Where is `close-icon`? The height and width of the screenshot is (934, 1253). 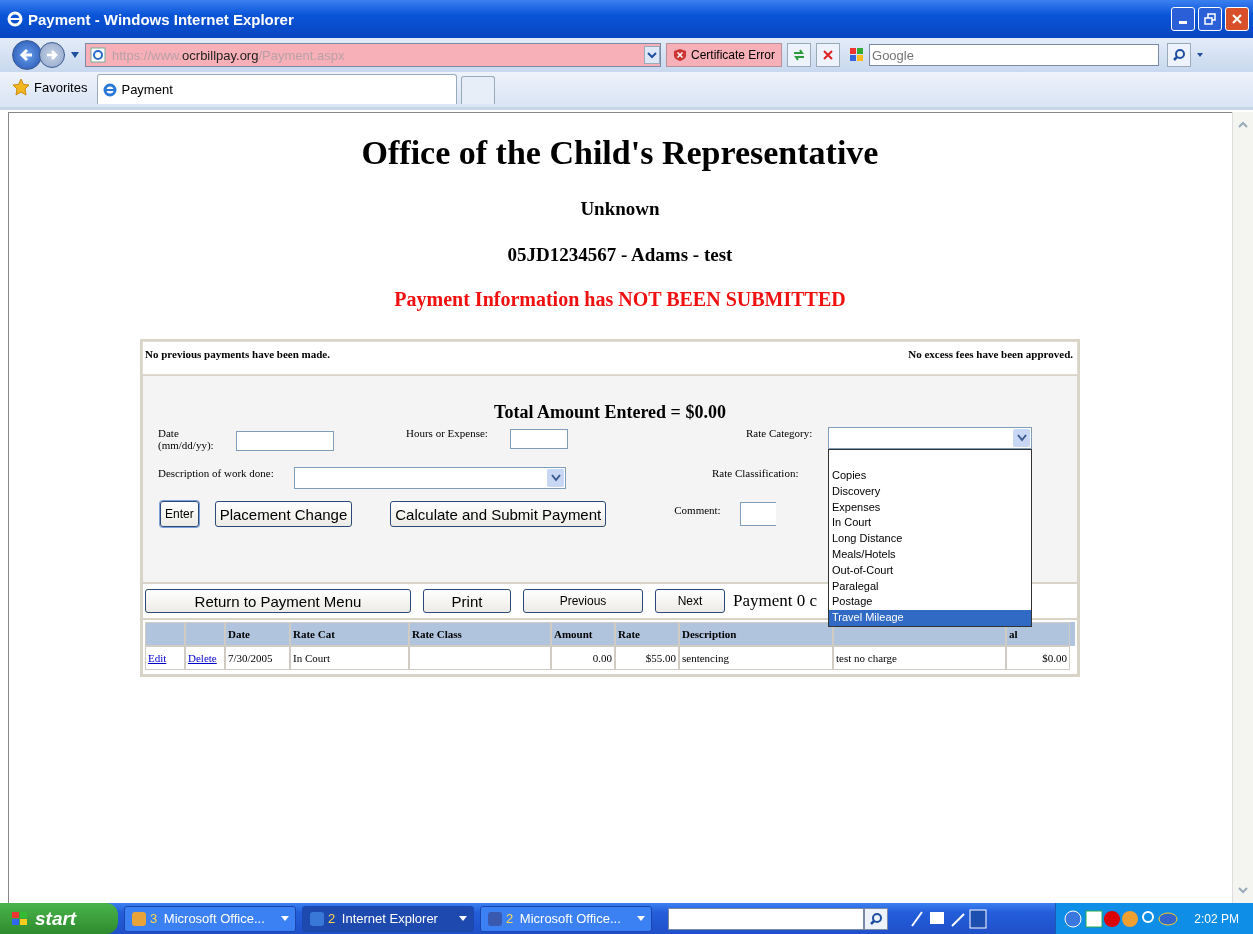 close-icon is located at coordinates (1237, 19).